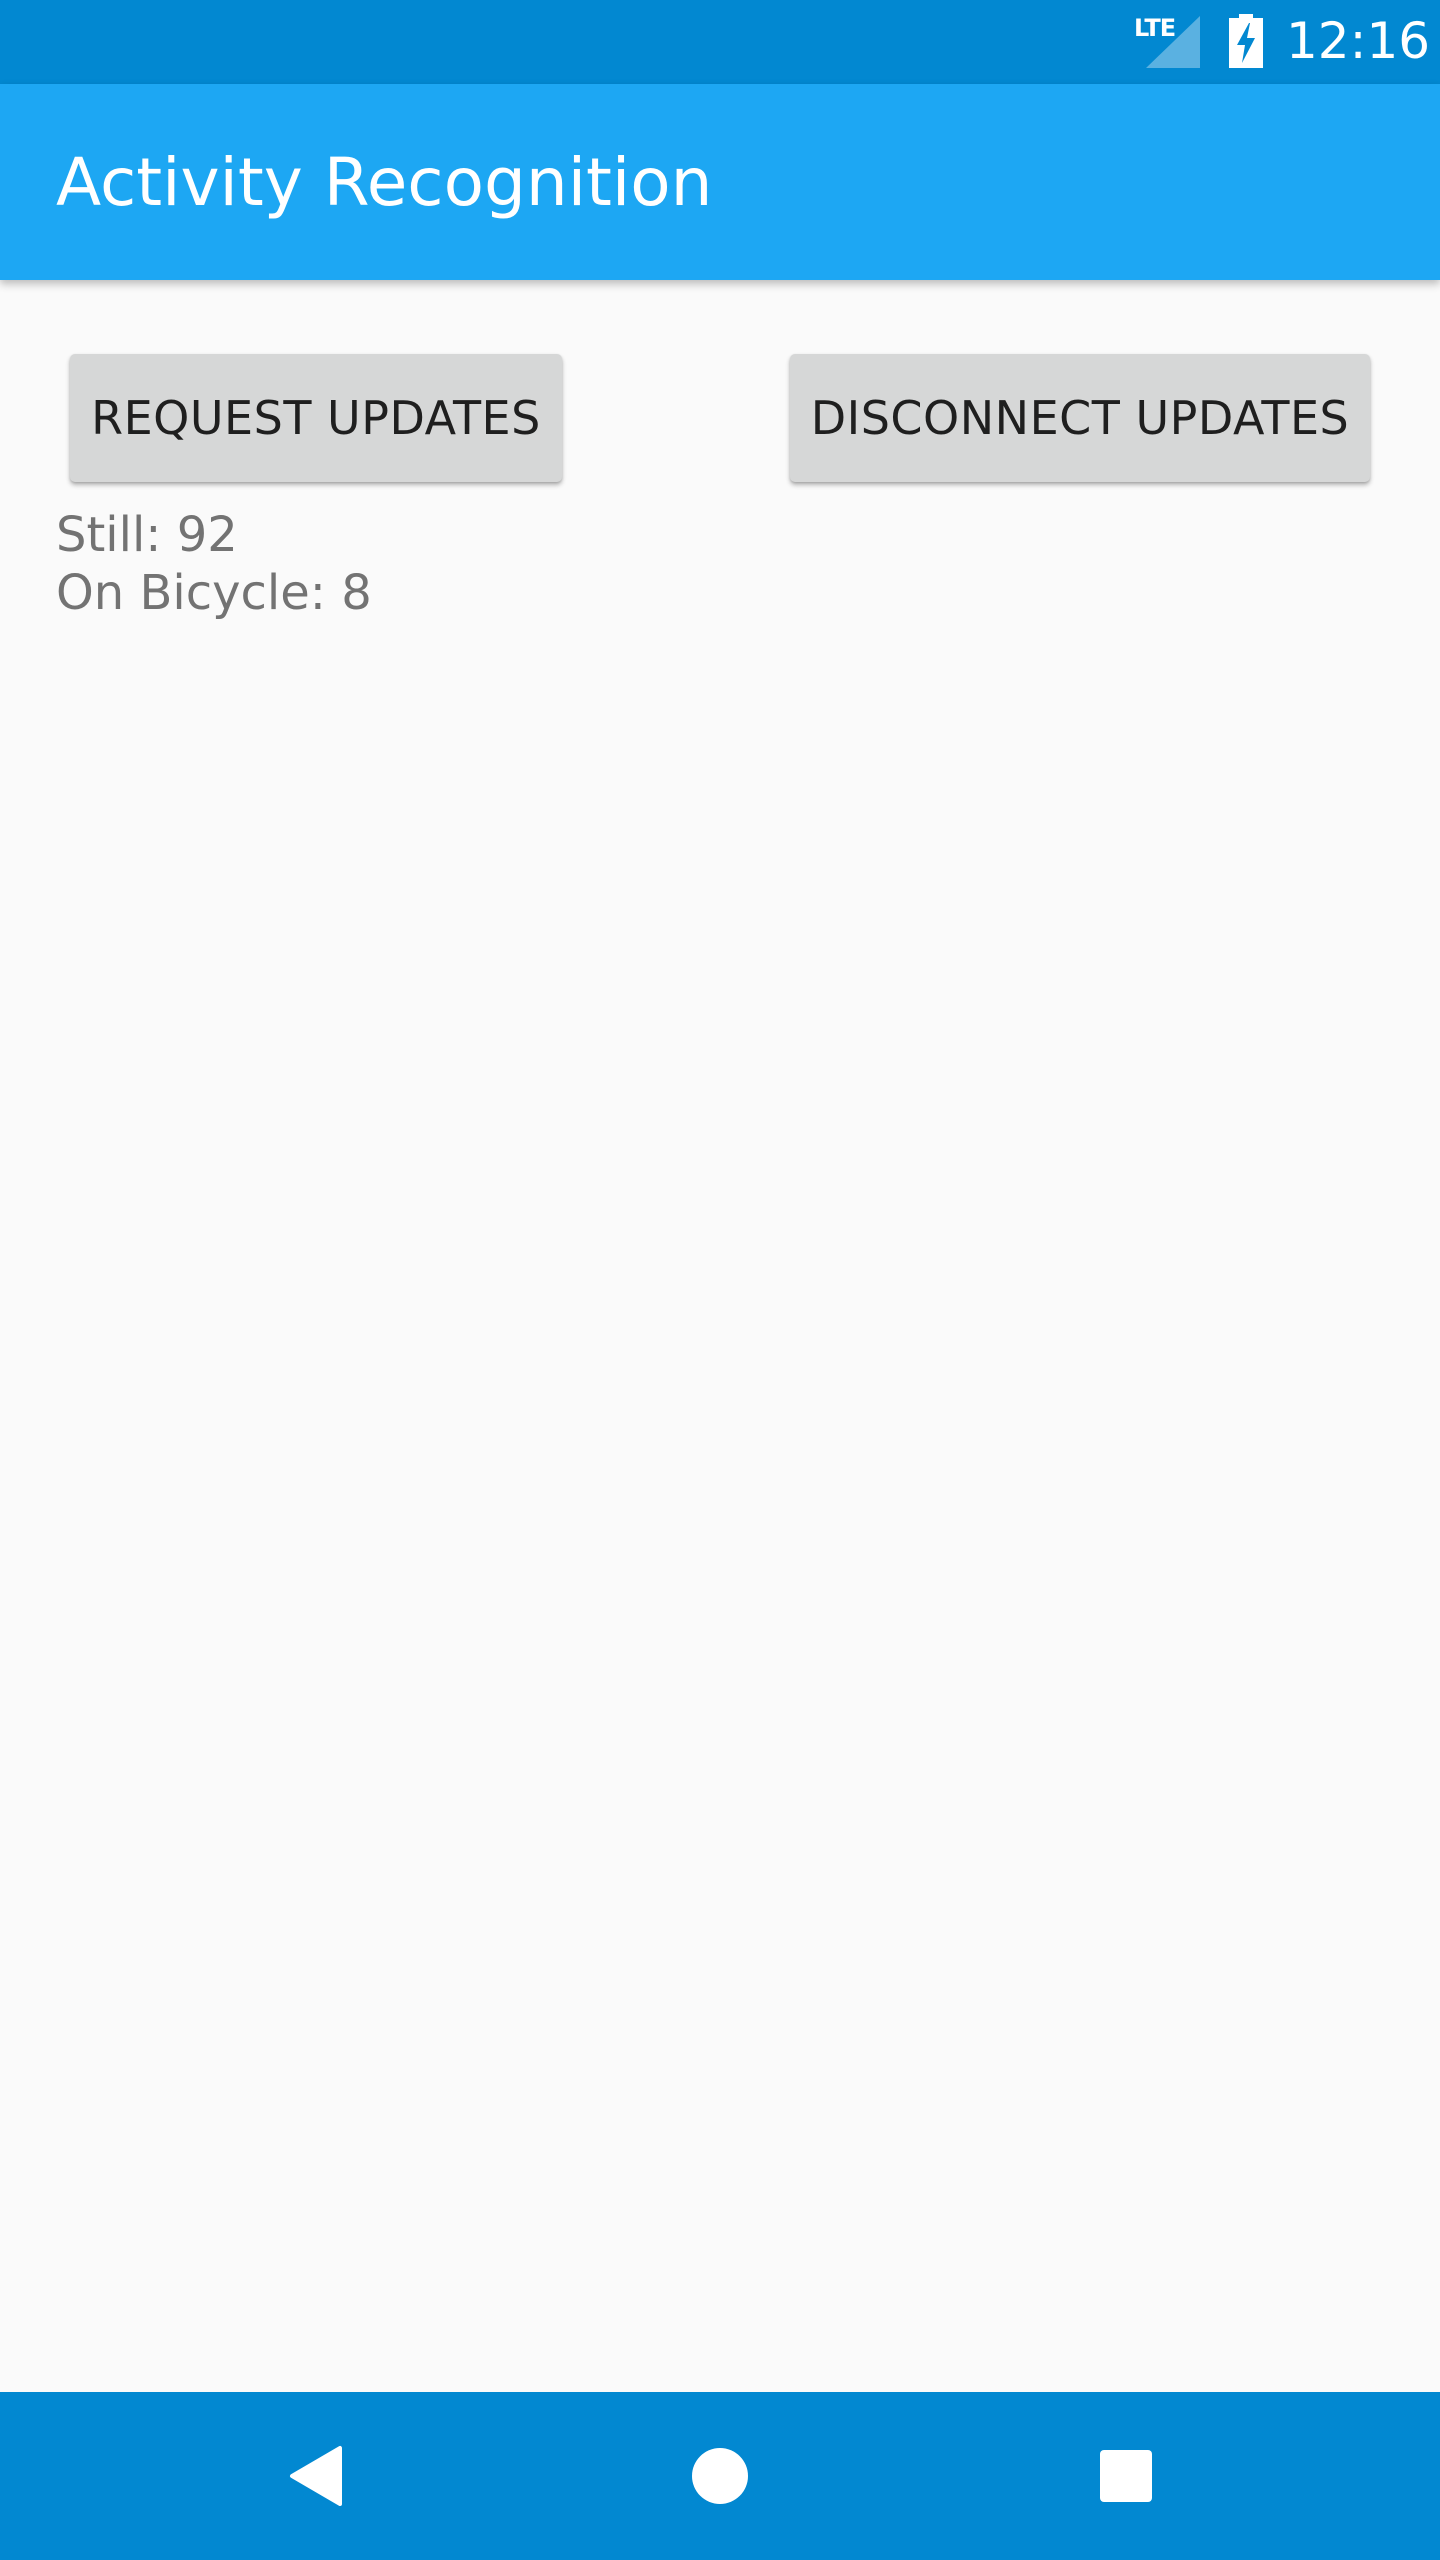 The height and width of the screenshot is (2560, 1440). What do you see at coordinates (1080, 418) in the screenshot?
I see `disconnect-updates-button: DISCONNECT UPDATES` at bounding box center [1080, 418].